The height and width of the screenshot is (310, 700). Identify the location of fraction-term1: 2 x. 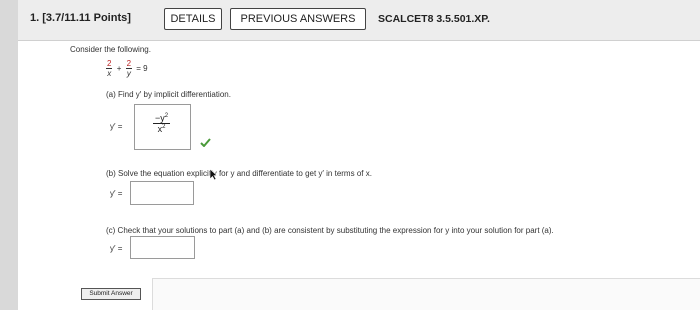
(109, 68).